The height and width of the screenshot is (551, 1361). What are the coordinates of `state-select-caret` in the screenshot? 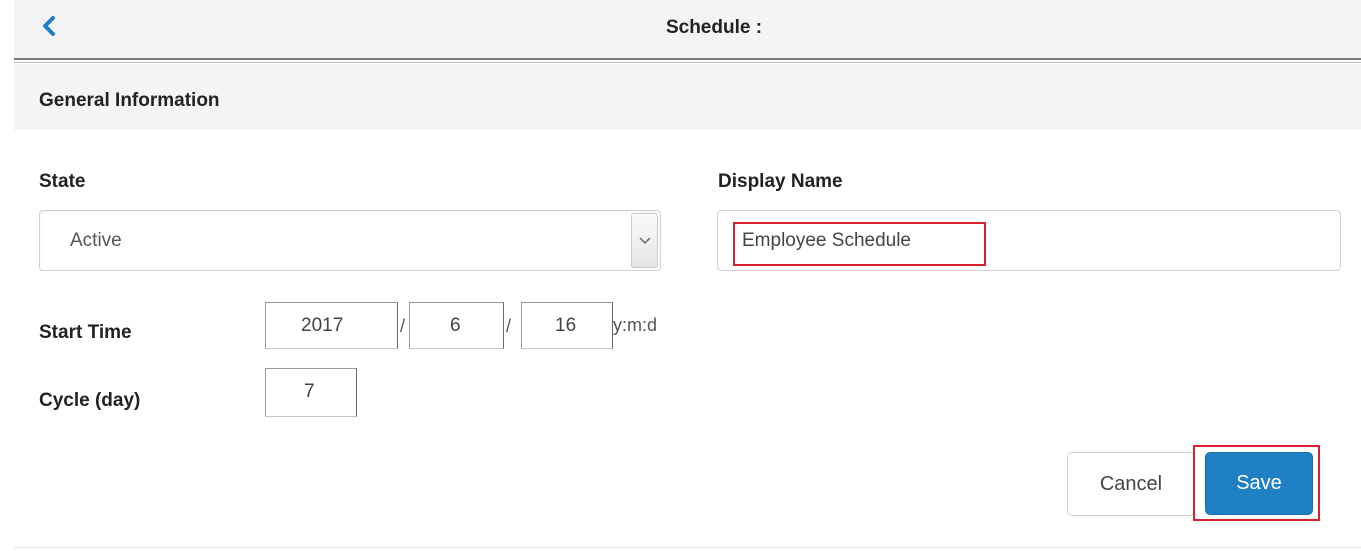 It's located at (644, 240).